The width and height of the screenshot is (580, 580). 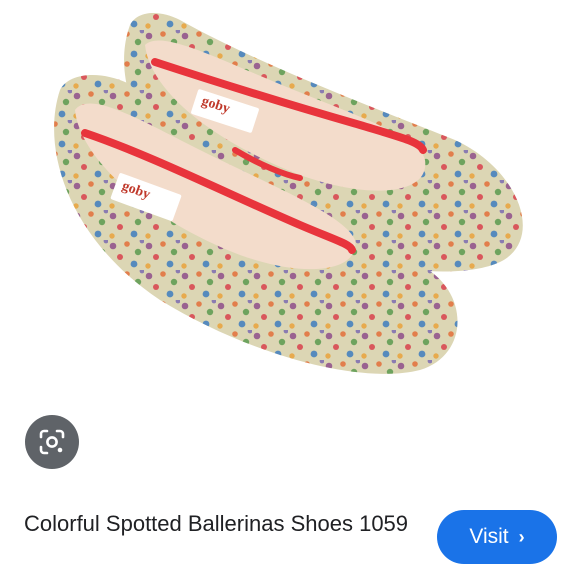 I want to click on chevron-right-icon: ›, so click(x=521, y=536).